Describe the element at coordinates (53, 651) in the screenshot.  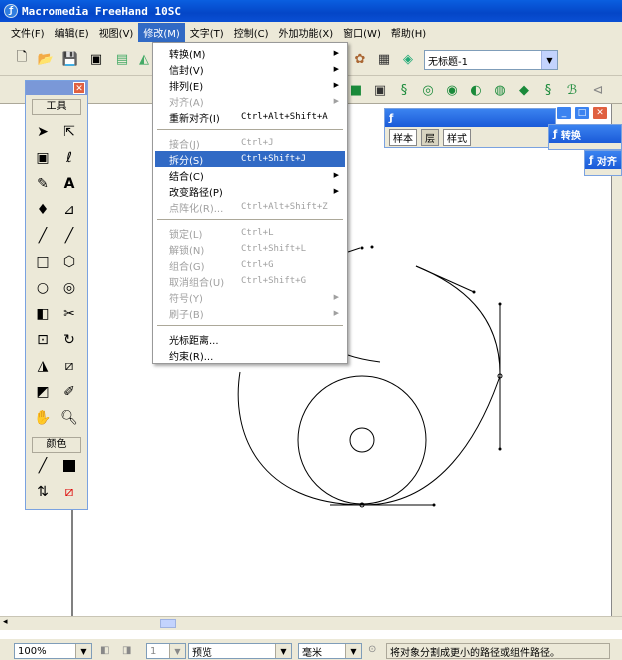
I see `zoom-dropdown: 100% ▼` at that location.